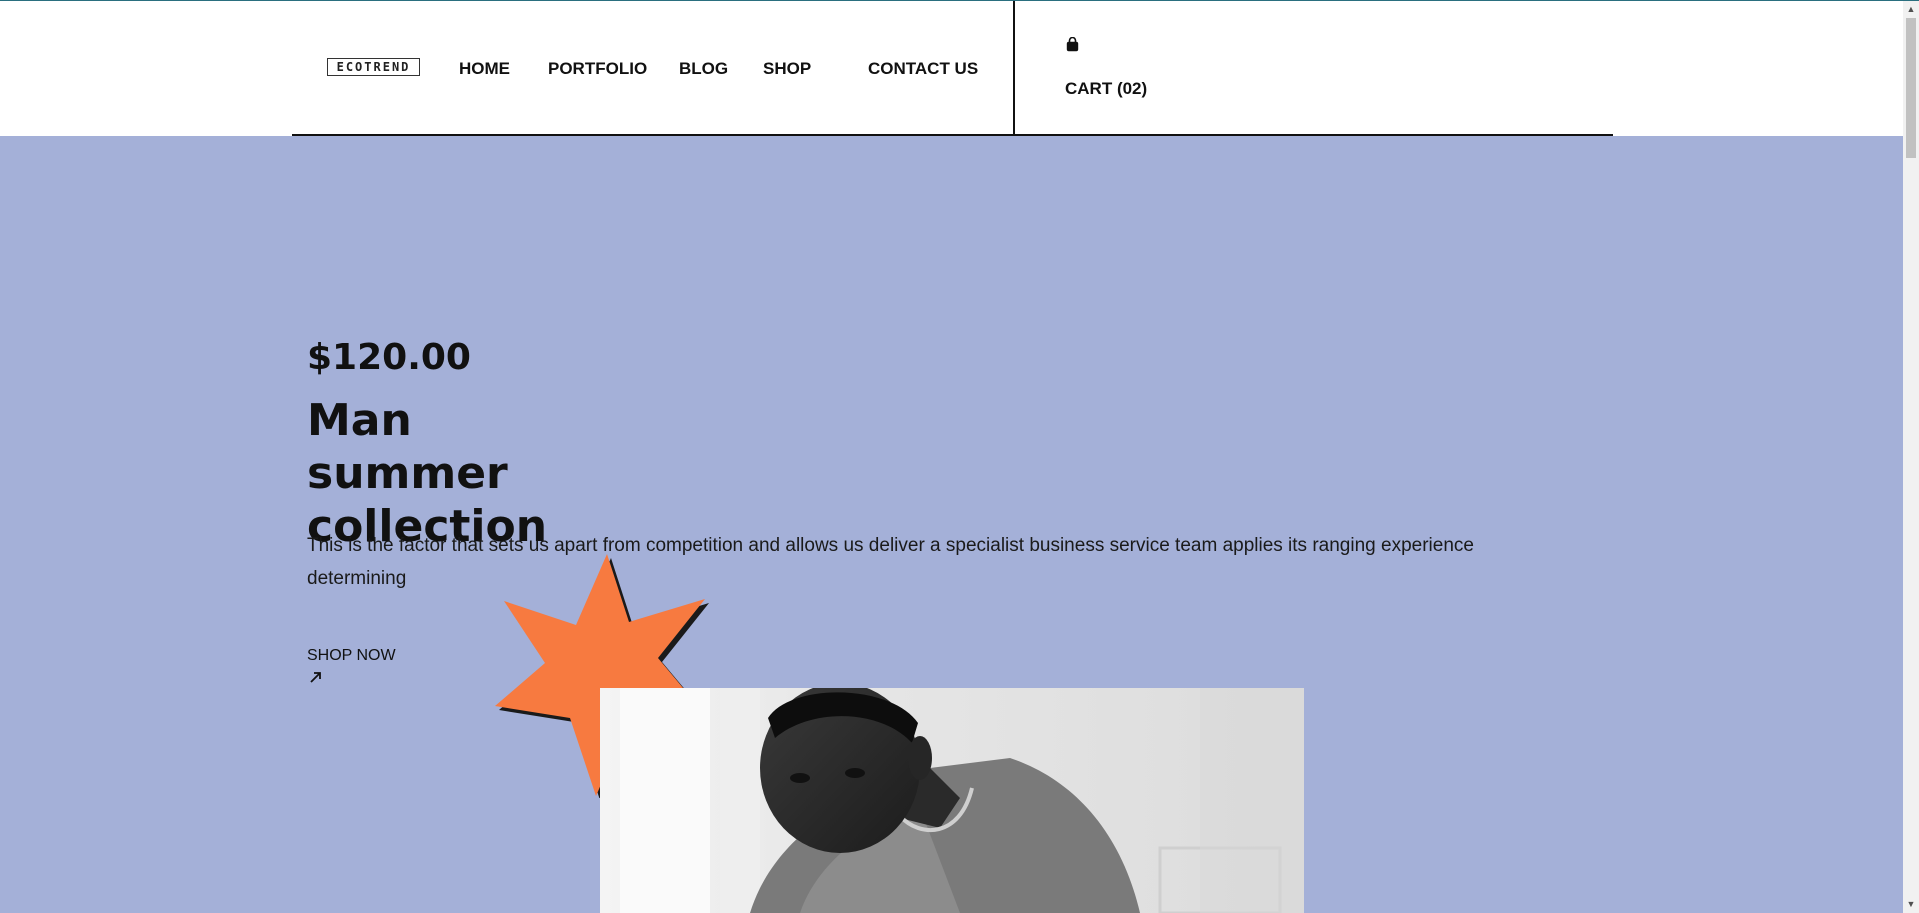  What do you see at coordinates (1072, 44) in the screenshot?
I see `shopping-bag-icon` at bounding box center [1072, 44].